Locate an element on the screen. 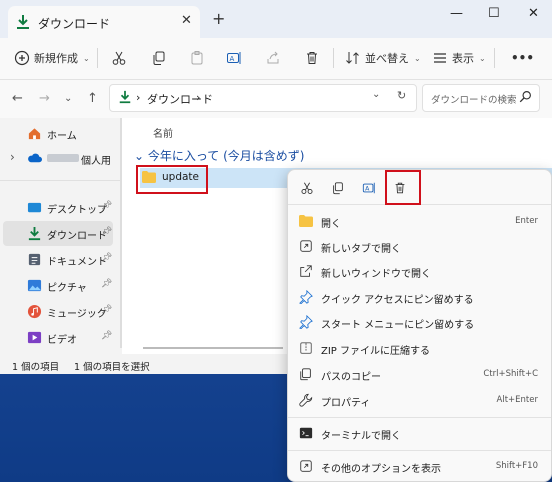 Image resolution: width=552 pixels, height=482 pixels. sidebar-item-home: ホーム is located at coordinates (58, 133).